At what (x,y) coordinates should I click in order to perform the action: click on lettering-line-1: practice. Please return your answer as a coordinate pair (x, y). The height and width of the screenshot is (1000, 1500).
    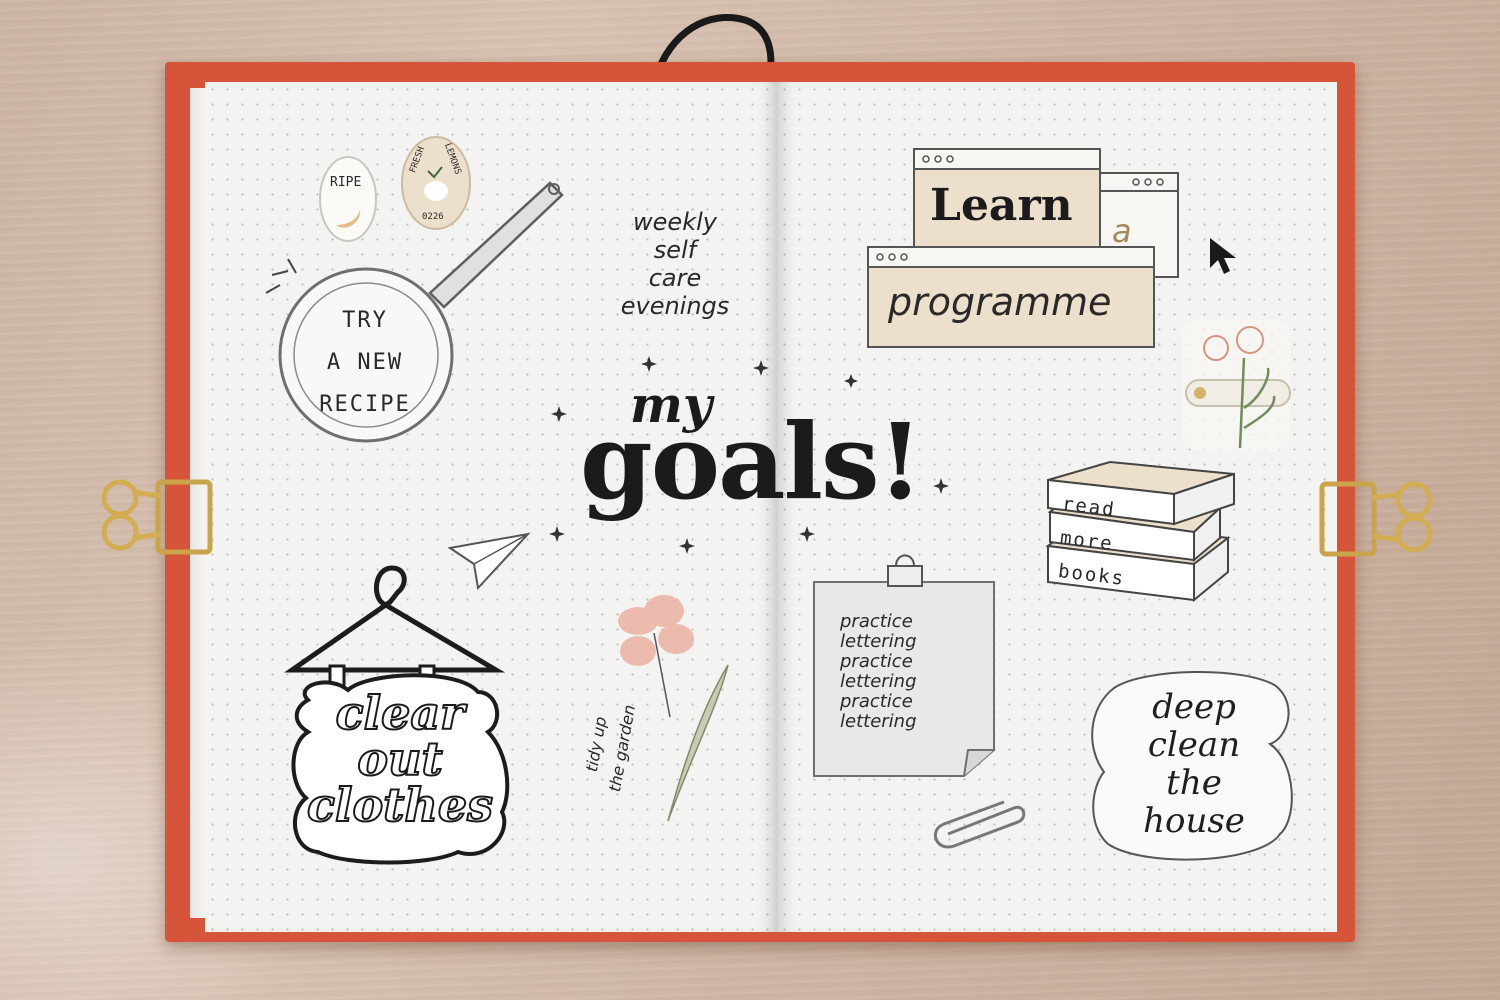
    Looking at the image, I should click on (876, 621).